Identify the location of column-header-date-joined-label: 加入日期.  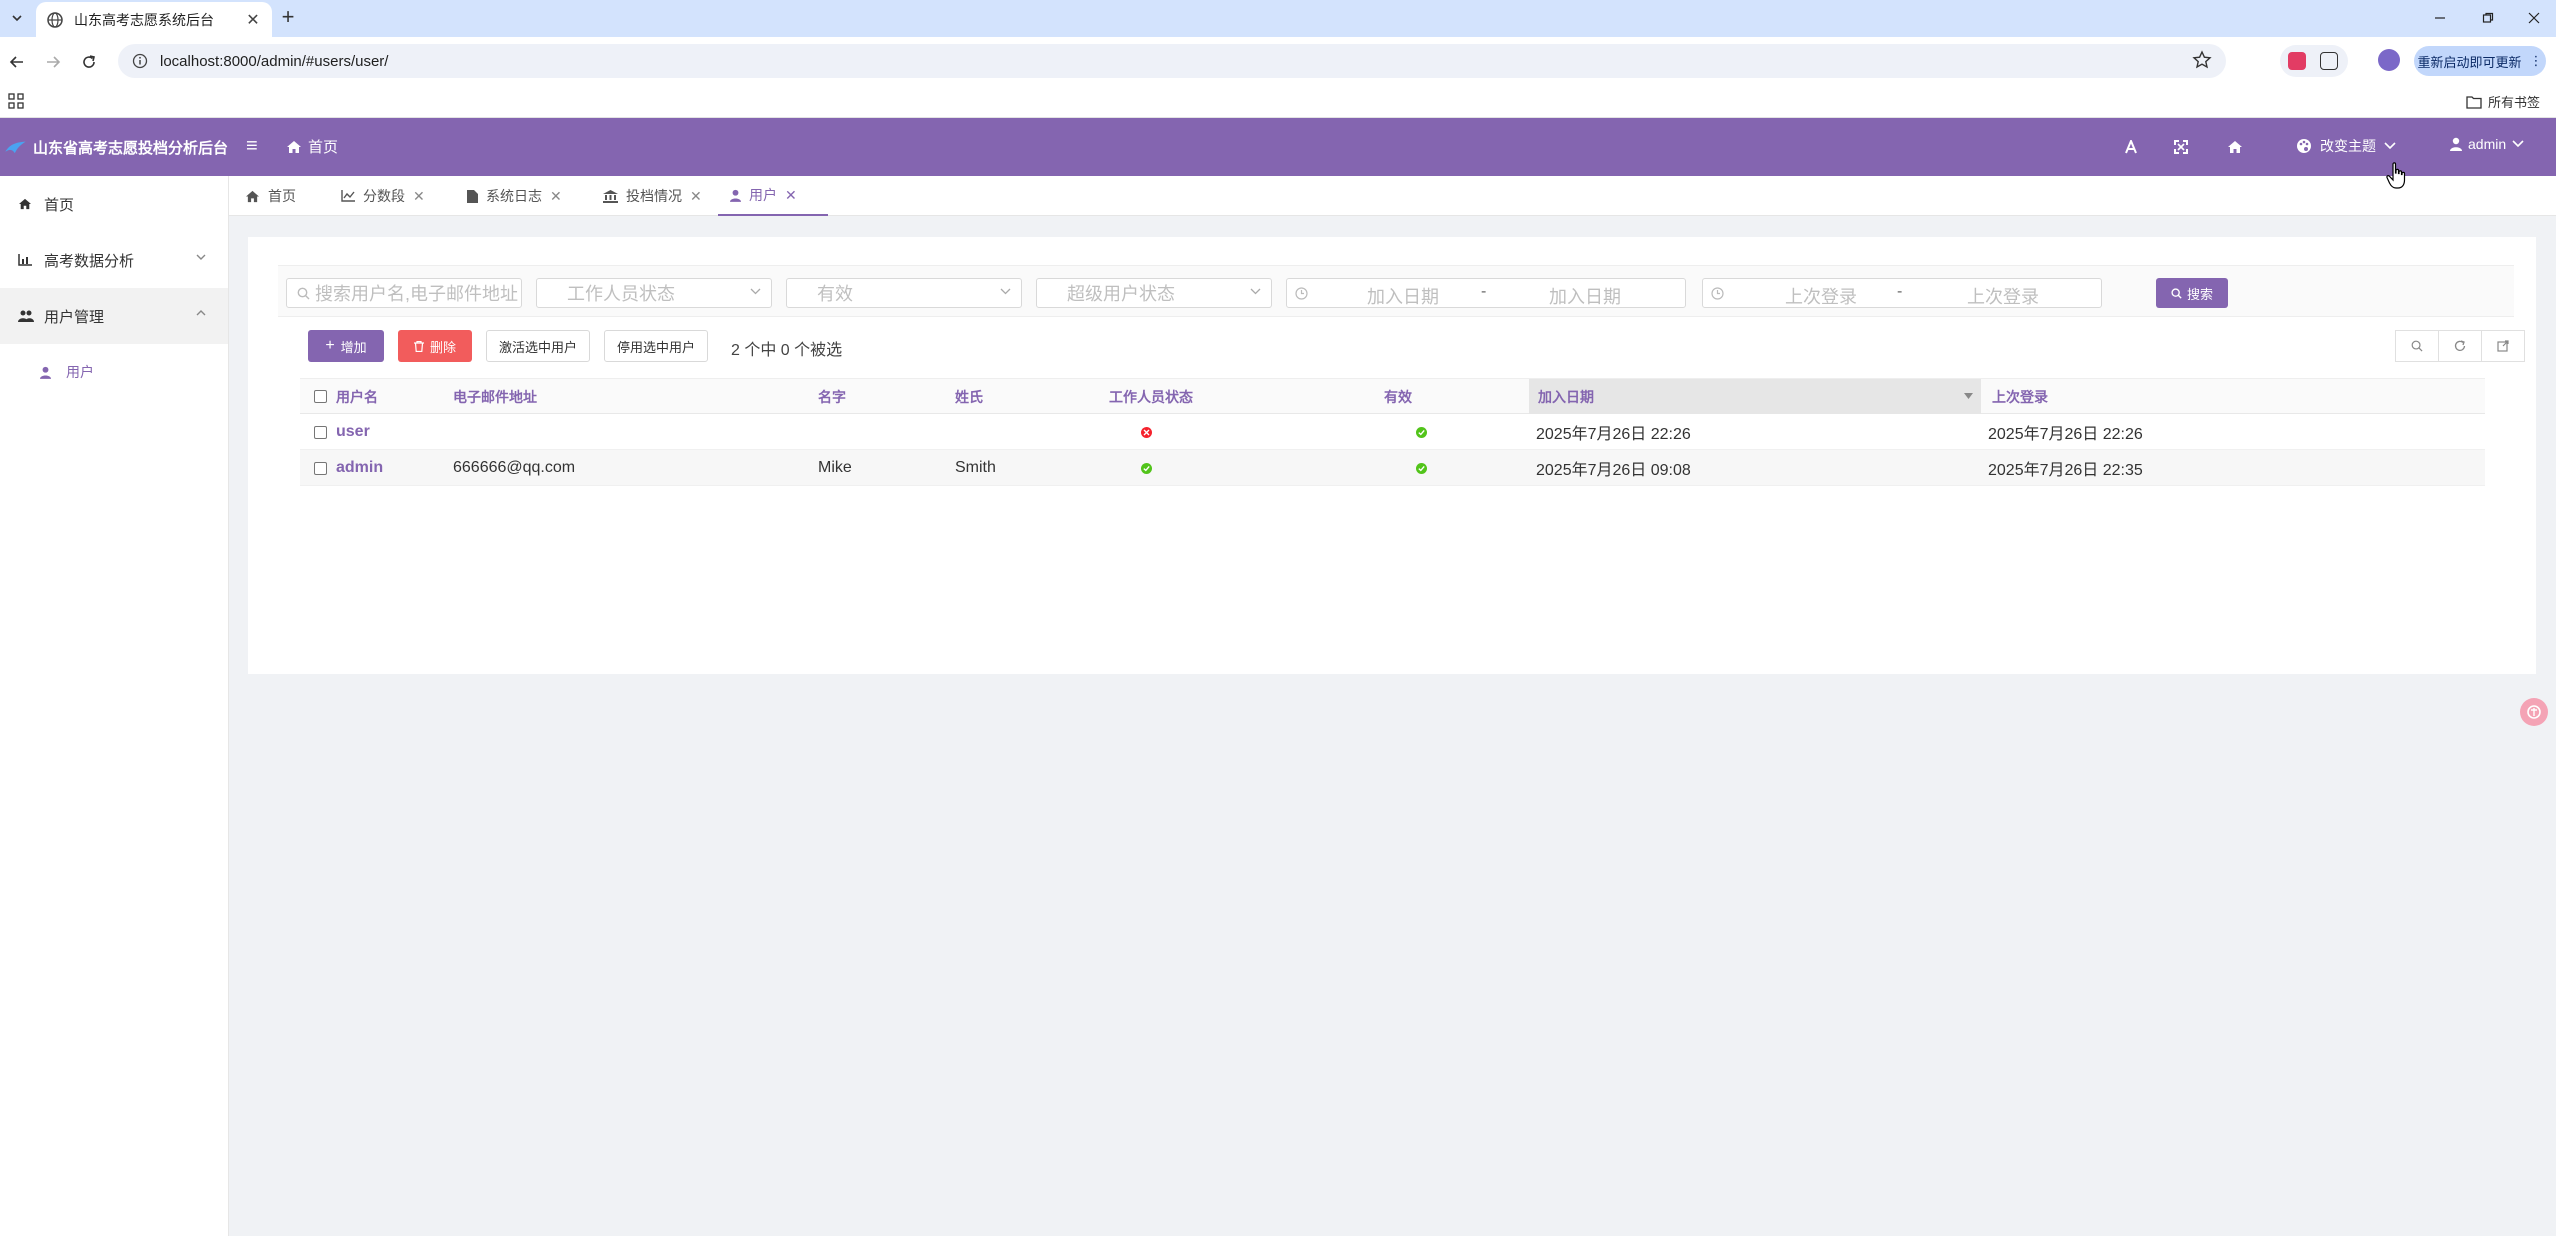
(1566, 396).